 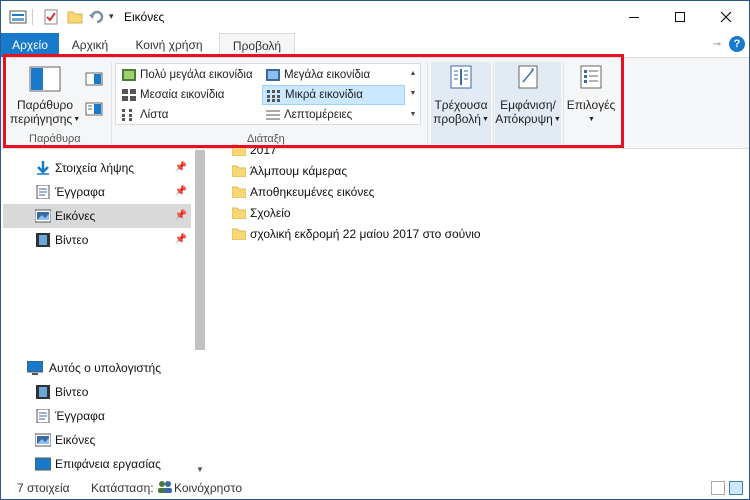 I want to click on show-hide-label-2: Απόκρυψη, so click(x=524, y=119).